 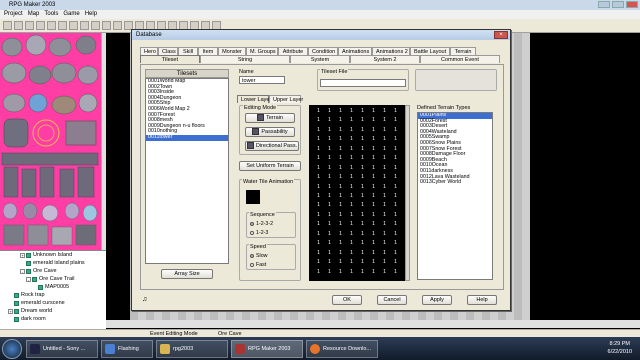 I want to click on cancel-button: Cancel, so click(x=392, y=300).